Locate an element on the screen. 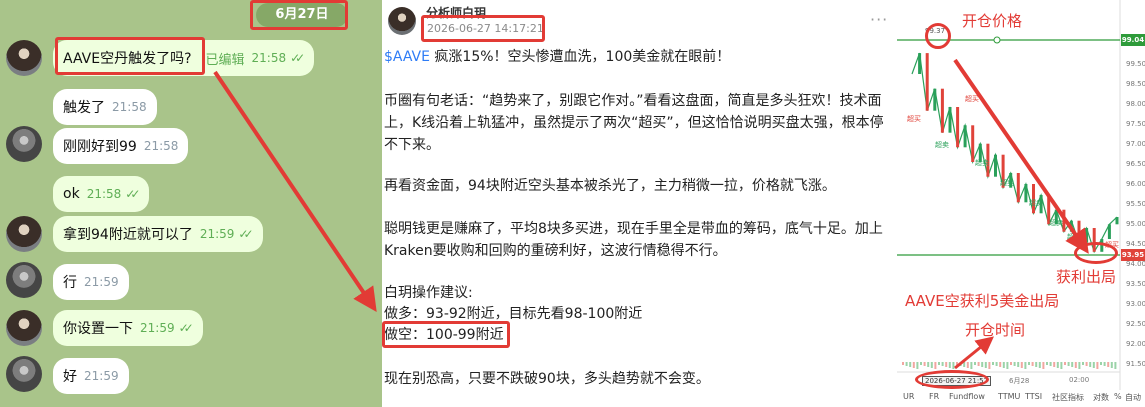  chat-message: ok 21:58 ✓✓ is located at coordinates (101, 194).